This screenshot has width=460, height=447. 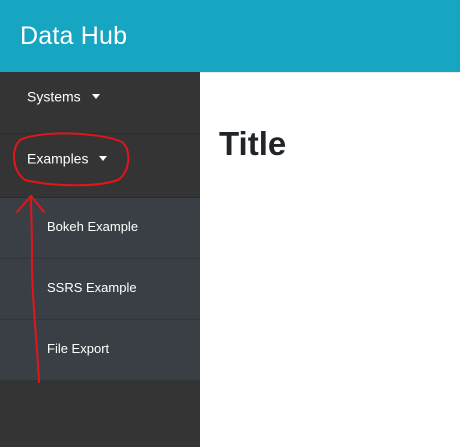 I want to click on sidebar-item-examples: Examples, so click(x=100, y=166).